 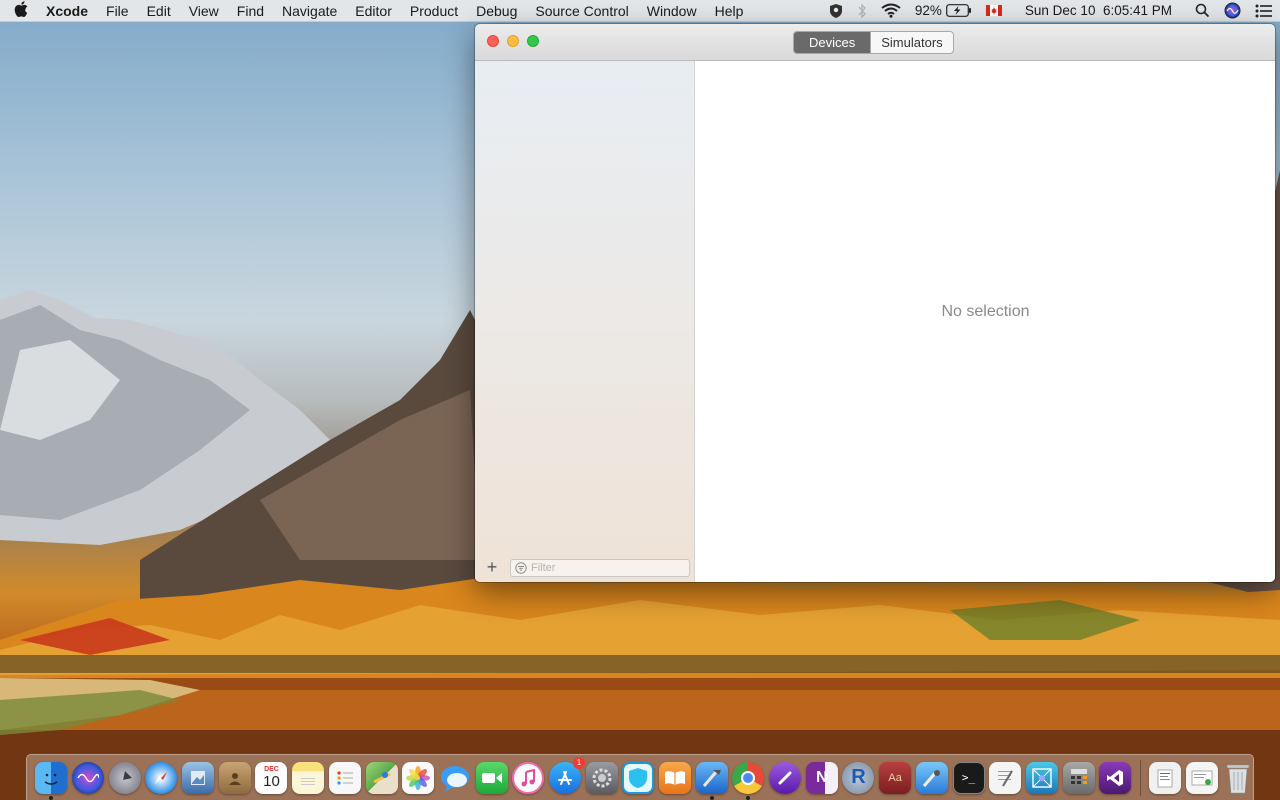 I want to click on menu-navigate: Navigate, so click(x=309, y=11).